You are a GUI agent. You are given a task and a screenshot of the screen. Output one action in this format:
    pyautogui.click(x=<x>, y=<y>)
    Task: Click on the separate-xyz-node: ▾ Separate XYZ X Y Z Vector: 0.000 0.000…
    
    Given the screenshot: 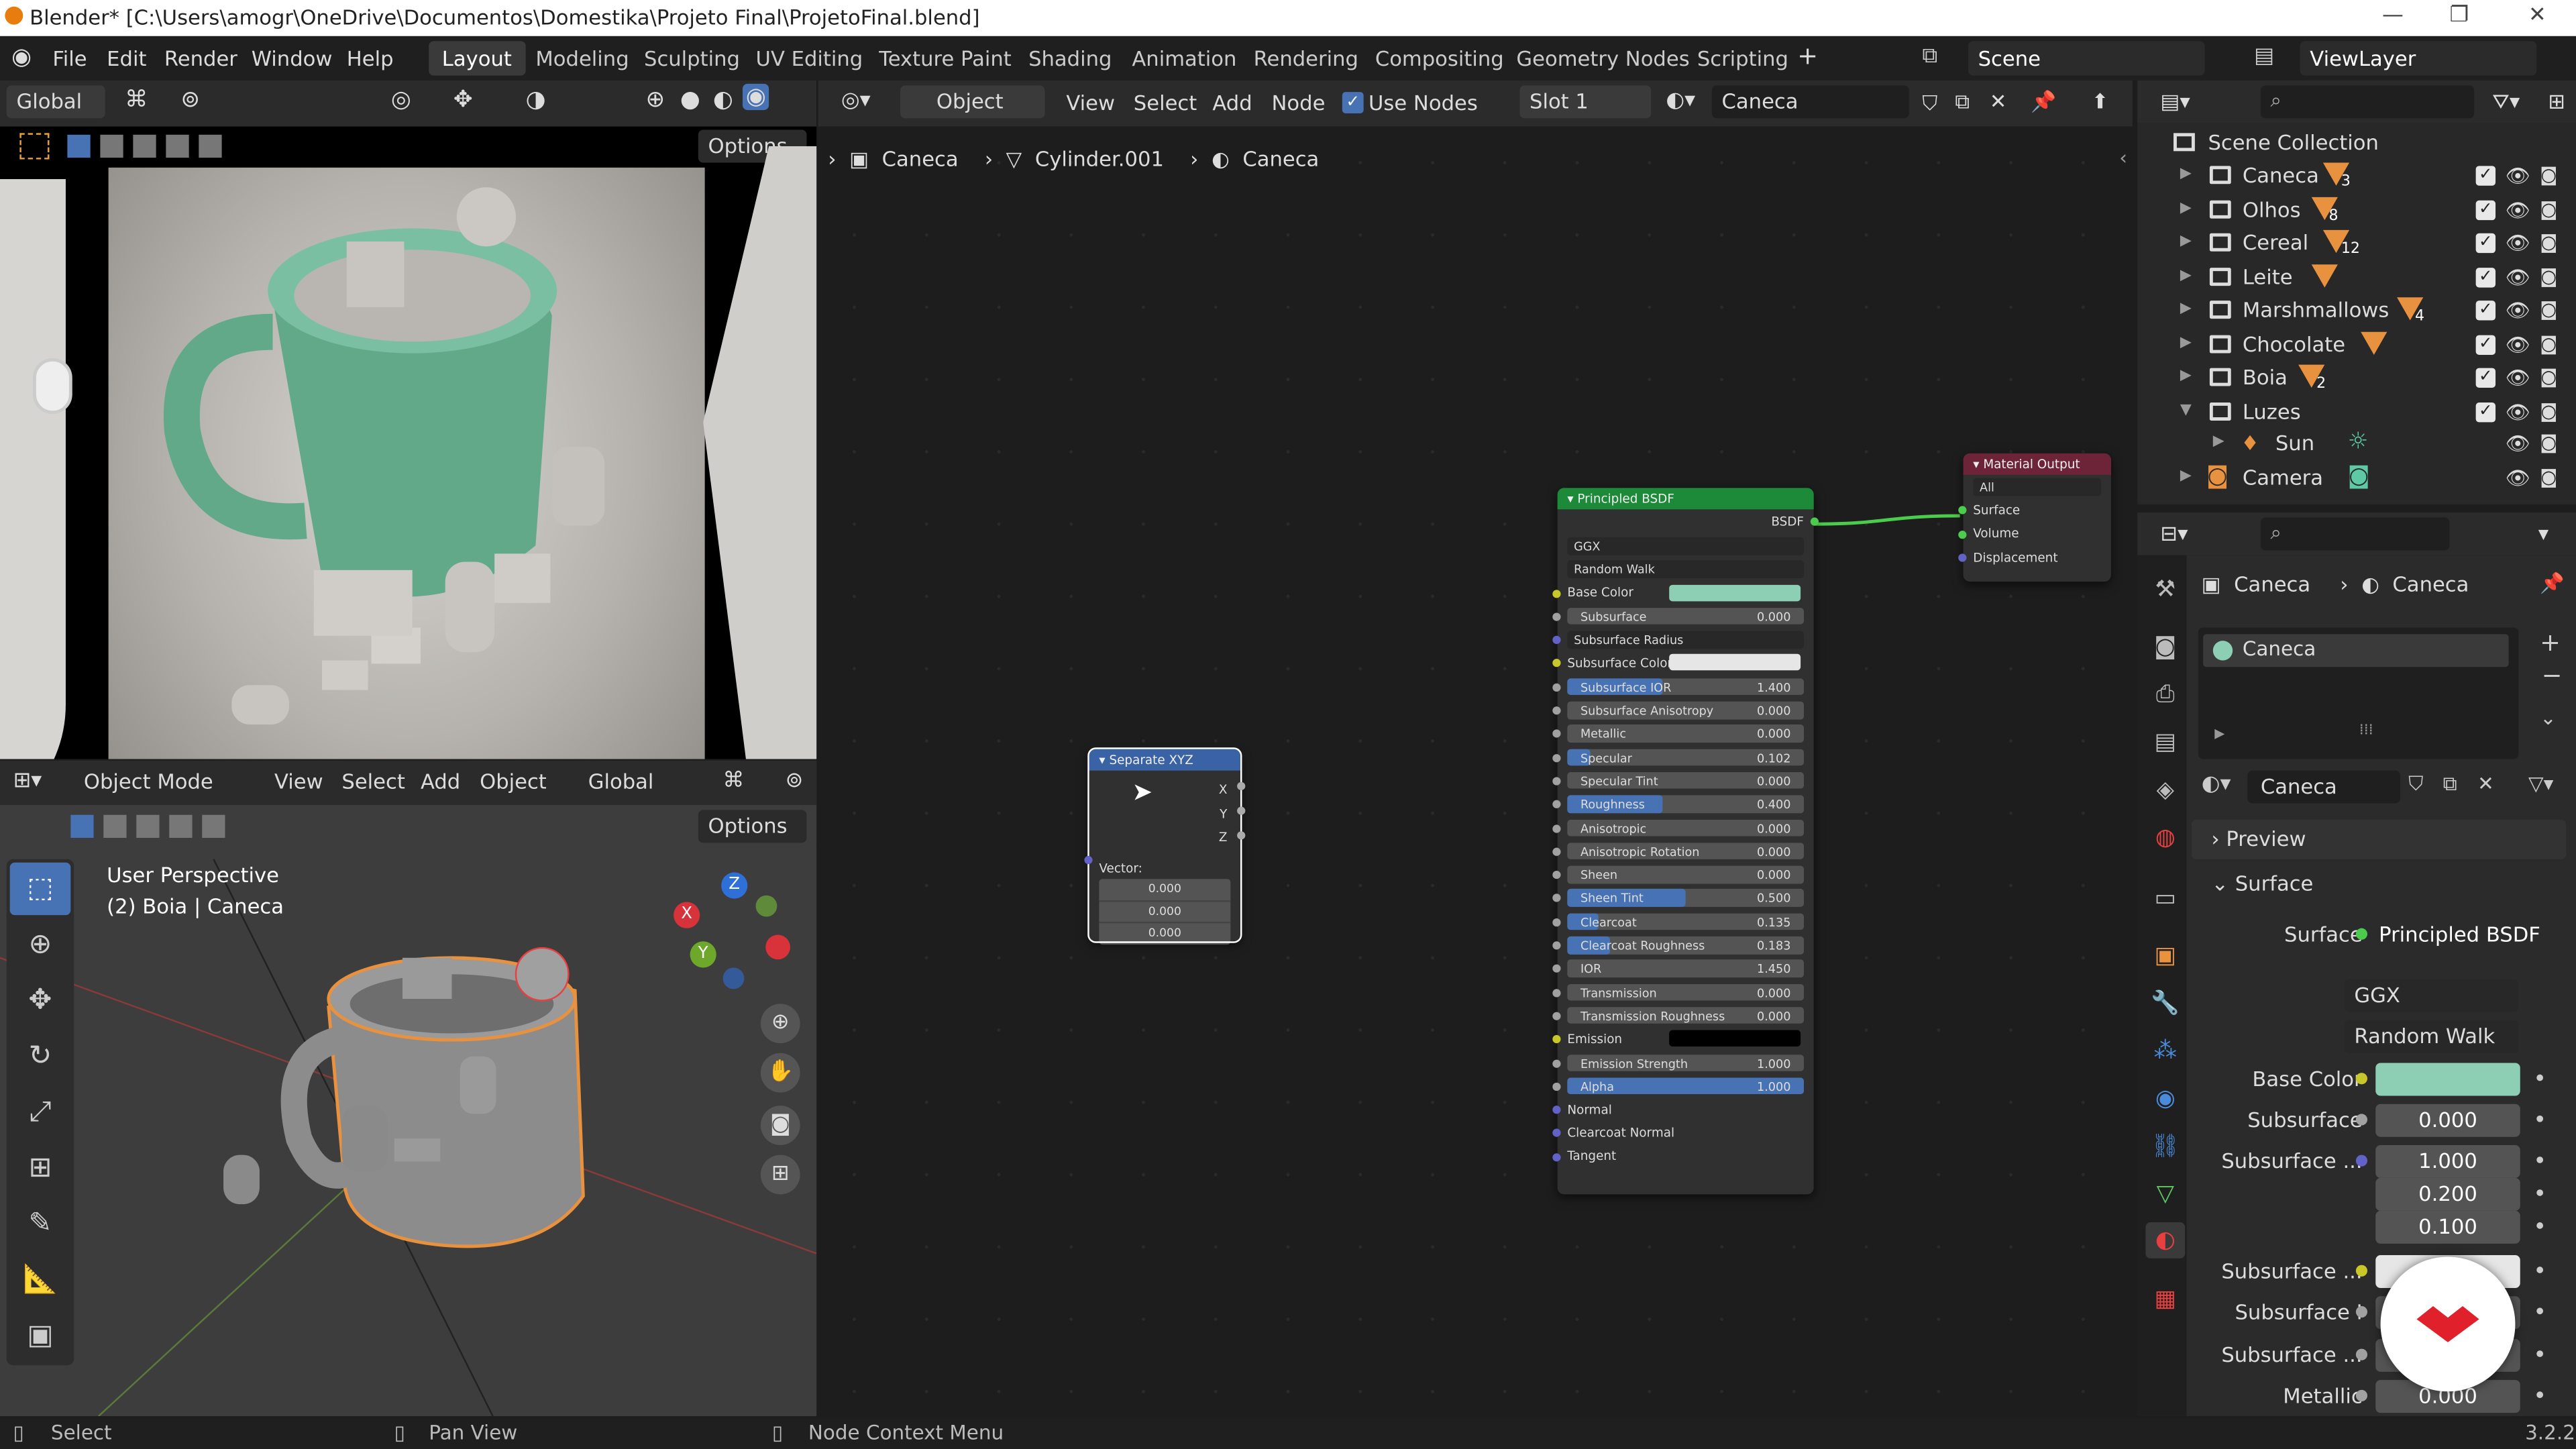 What is the action you would take?
    pyautogui.click(x=1165, y=846)
    